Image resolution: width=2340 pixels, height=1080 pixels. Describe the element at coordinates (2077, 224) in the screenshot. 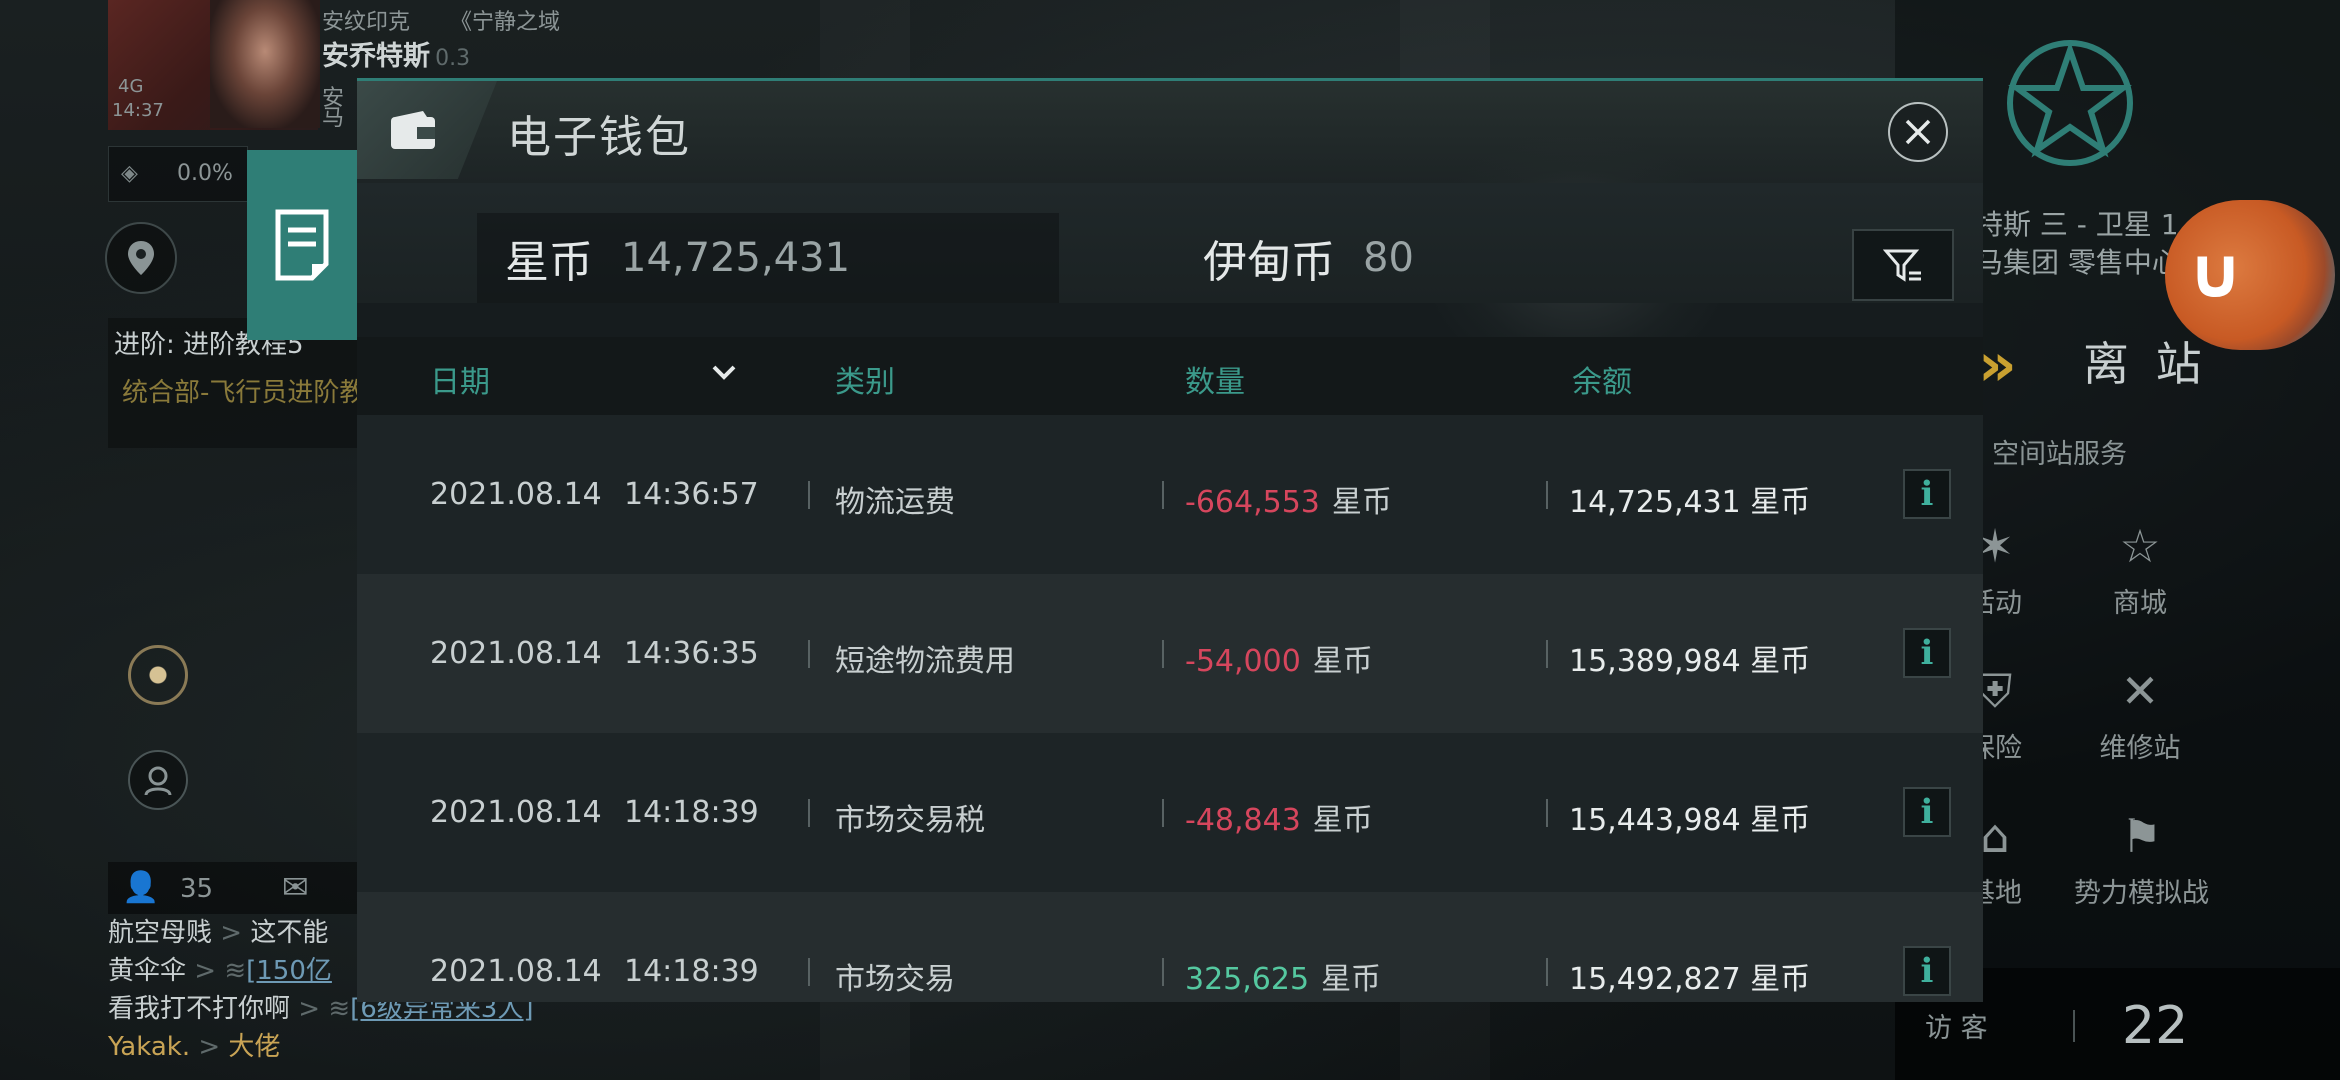

I see `station-name: 特斯 三 - 卫星 1` at that location.